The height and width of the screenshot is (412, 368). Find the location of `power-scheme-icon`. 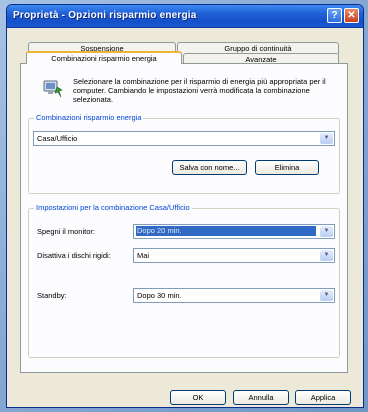

power-scheme-icon is located at coordinates (53, 89).